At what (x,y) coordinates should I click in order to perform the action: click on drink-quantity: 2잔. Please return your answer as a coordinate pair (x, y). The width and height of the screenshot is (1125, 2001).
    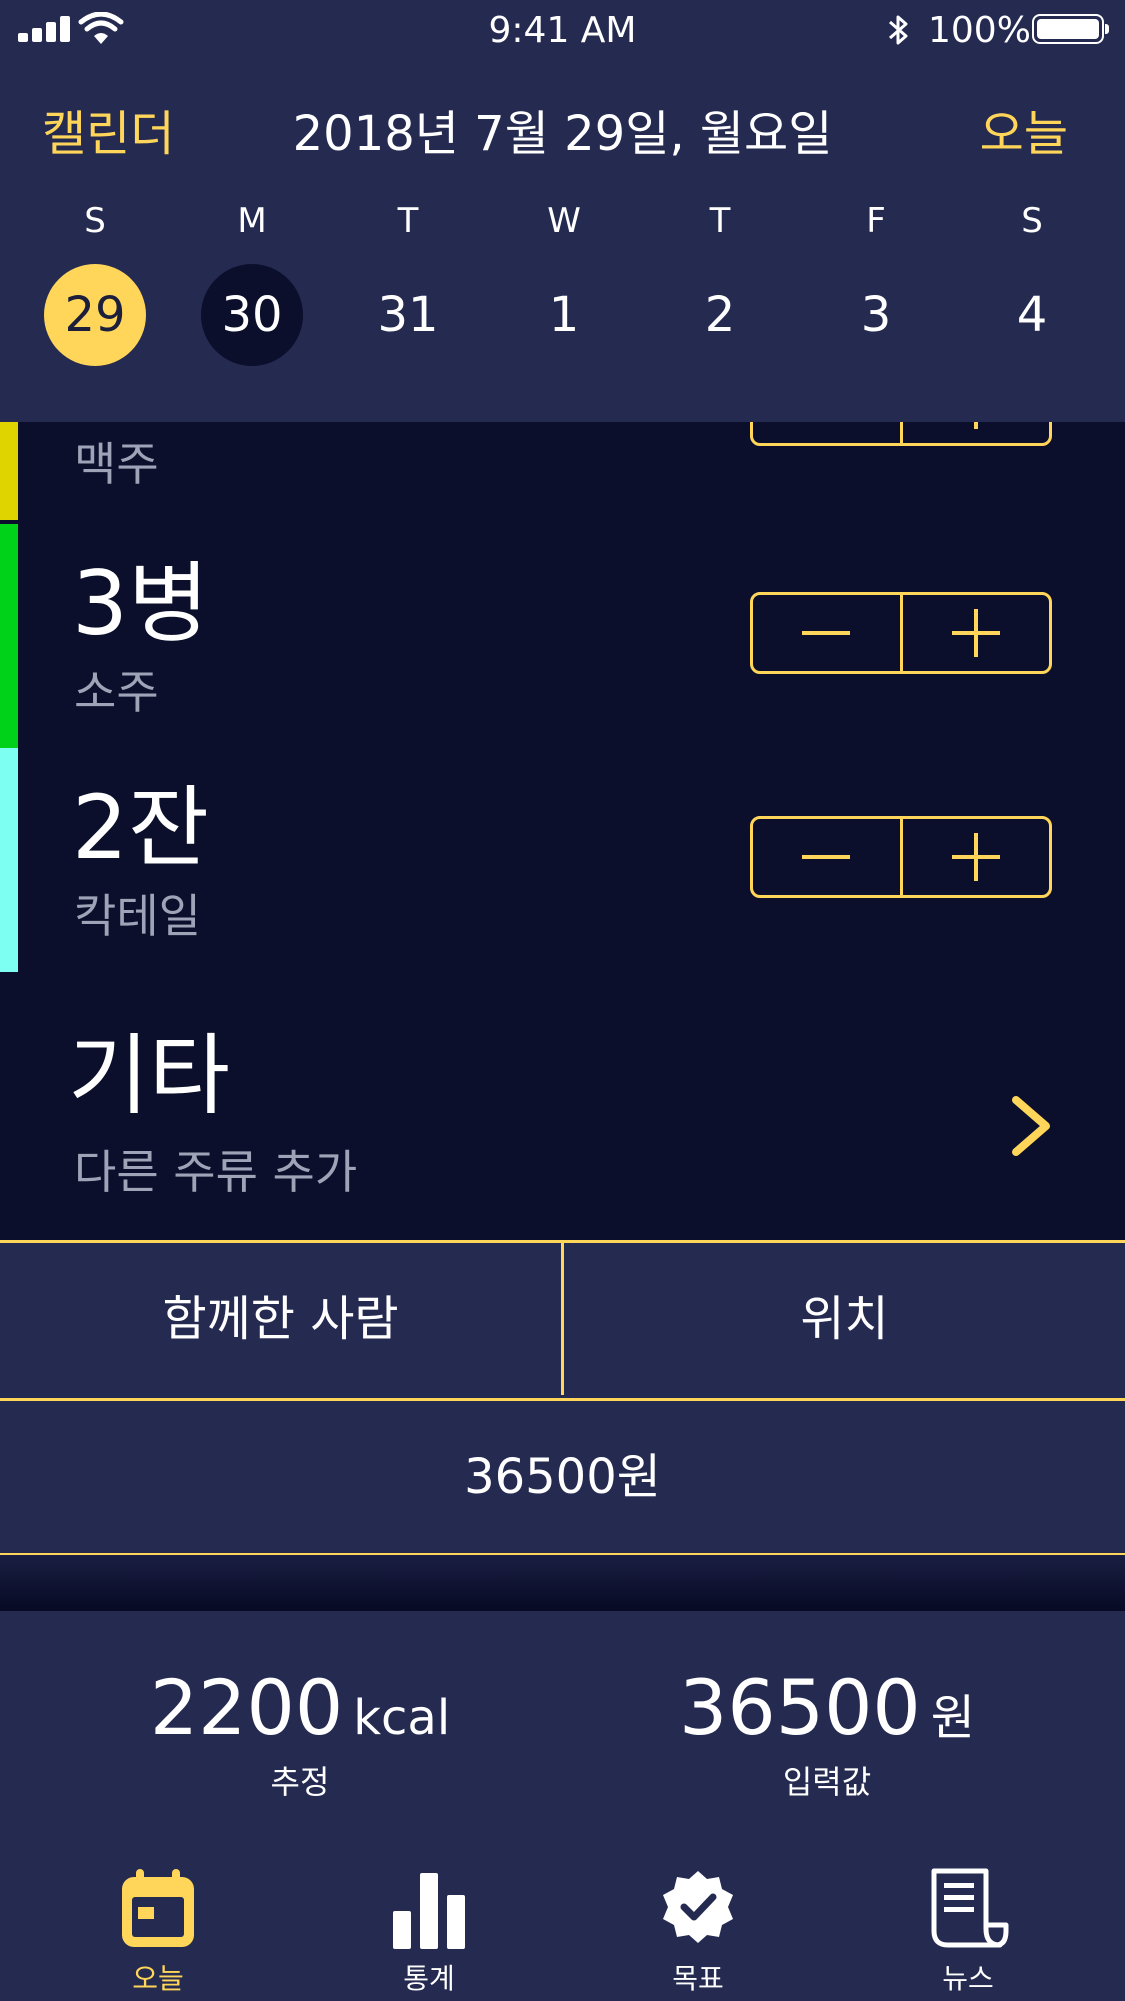
    Looking at the image, I should click on (140, 827).